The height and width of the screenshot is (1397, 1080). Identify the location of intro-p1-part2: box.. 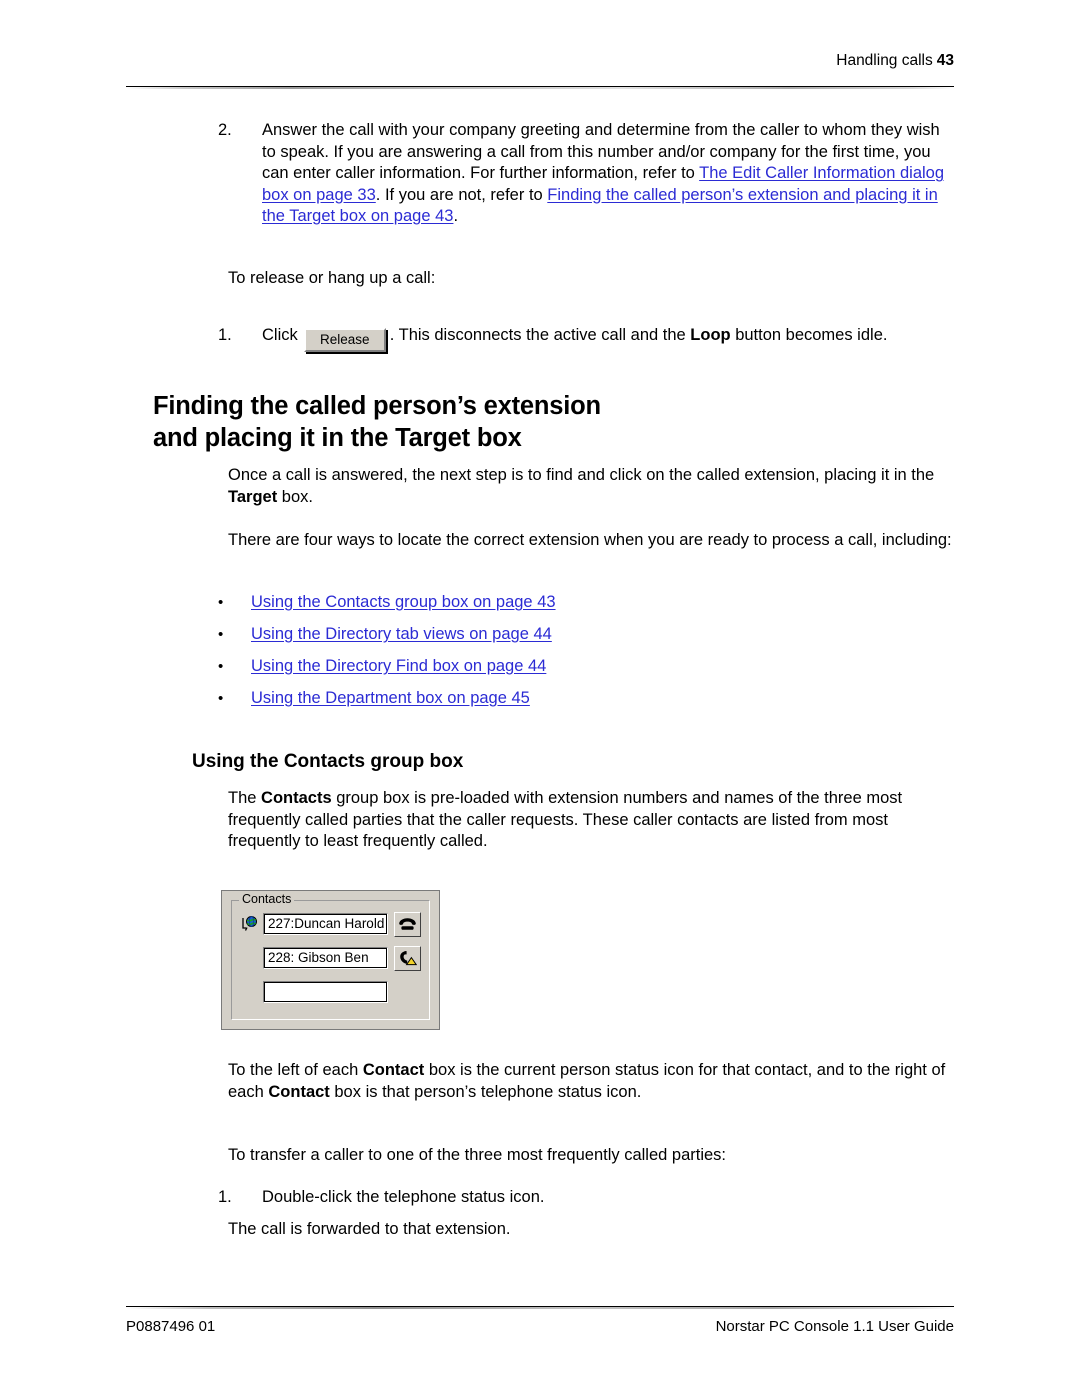
(295, 496).